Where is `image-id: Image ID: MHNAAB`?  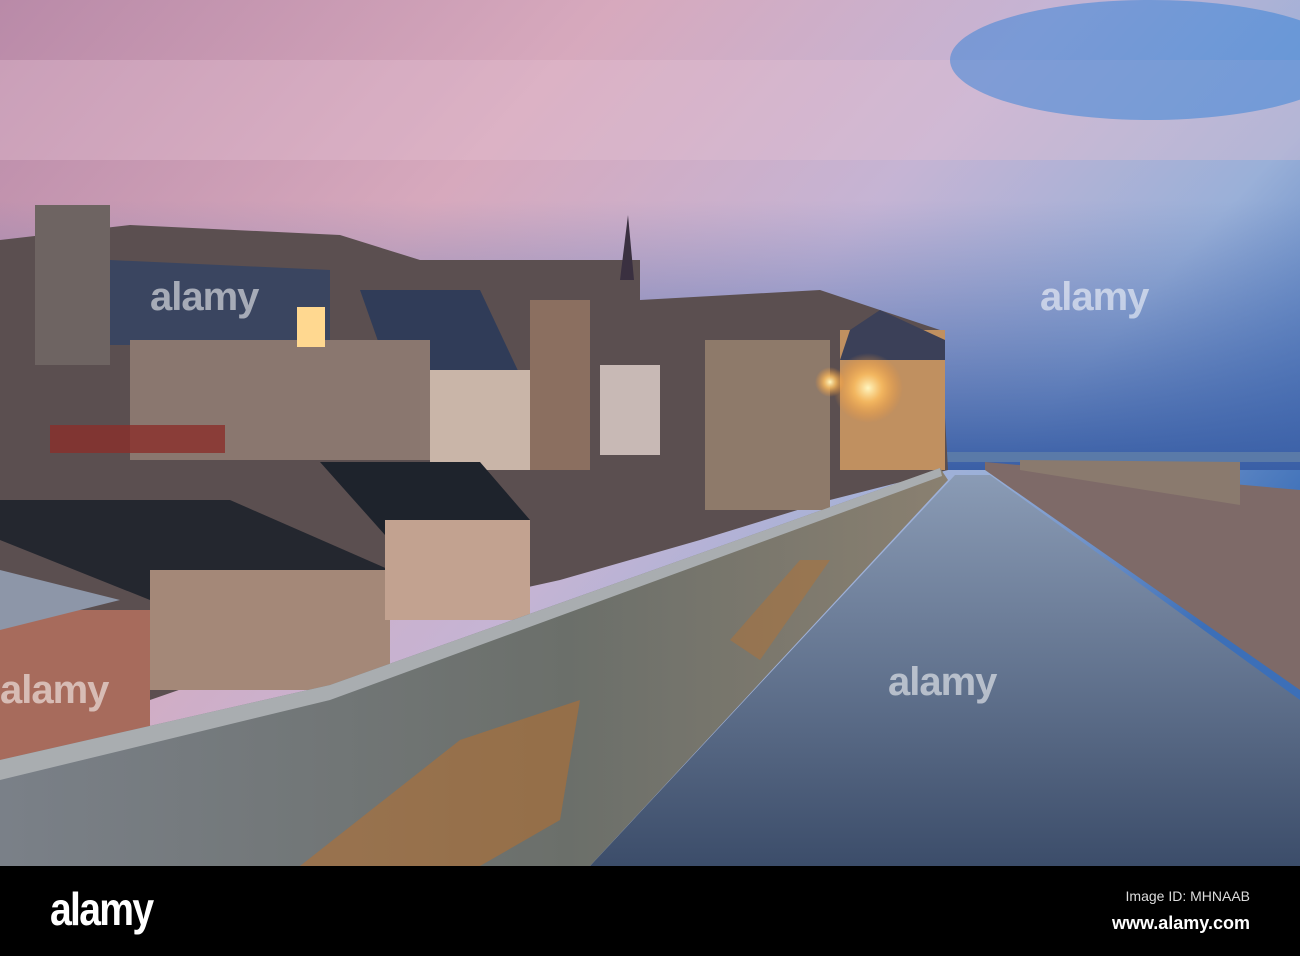
image-id: Image ID: MHNAAB is located at coordinates (1187, 896).